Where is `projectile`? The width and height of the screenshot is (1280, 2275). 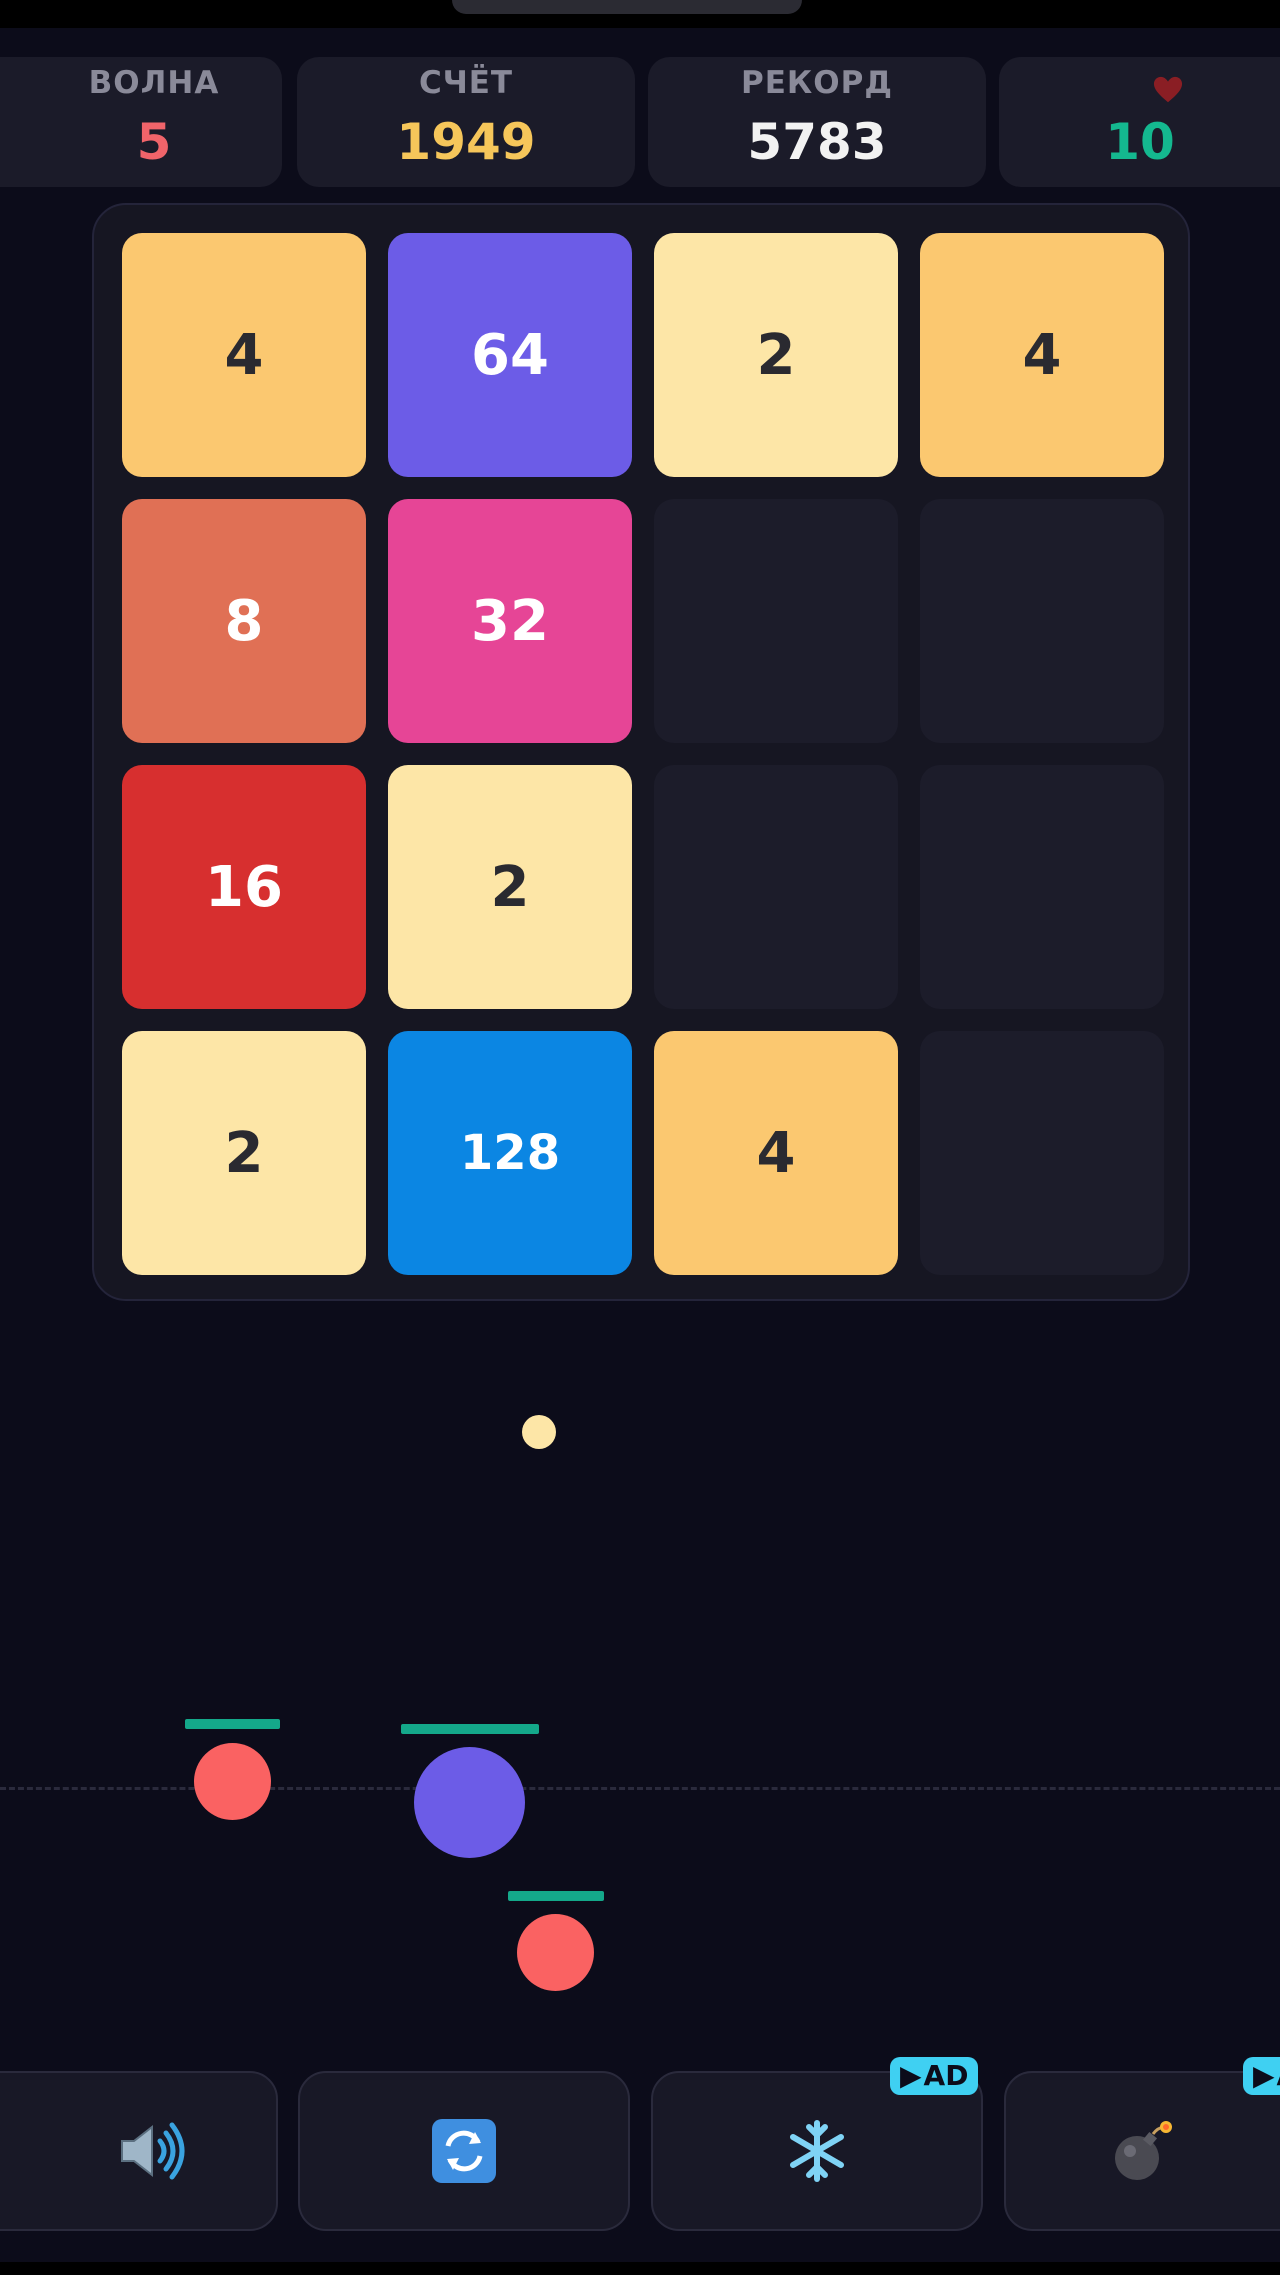 projectile is located at coordinates (539, 1432).